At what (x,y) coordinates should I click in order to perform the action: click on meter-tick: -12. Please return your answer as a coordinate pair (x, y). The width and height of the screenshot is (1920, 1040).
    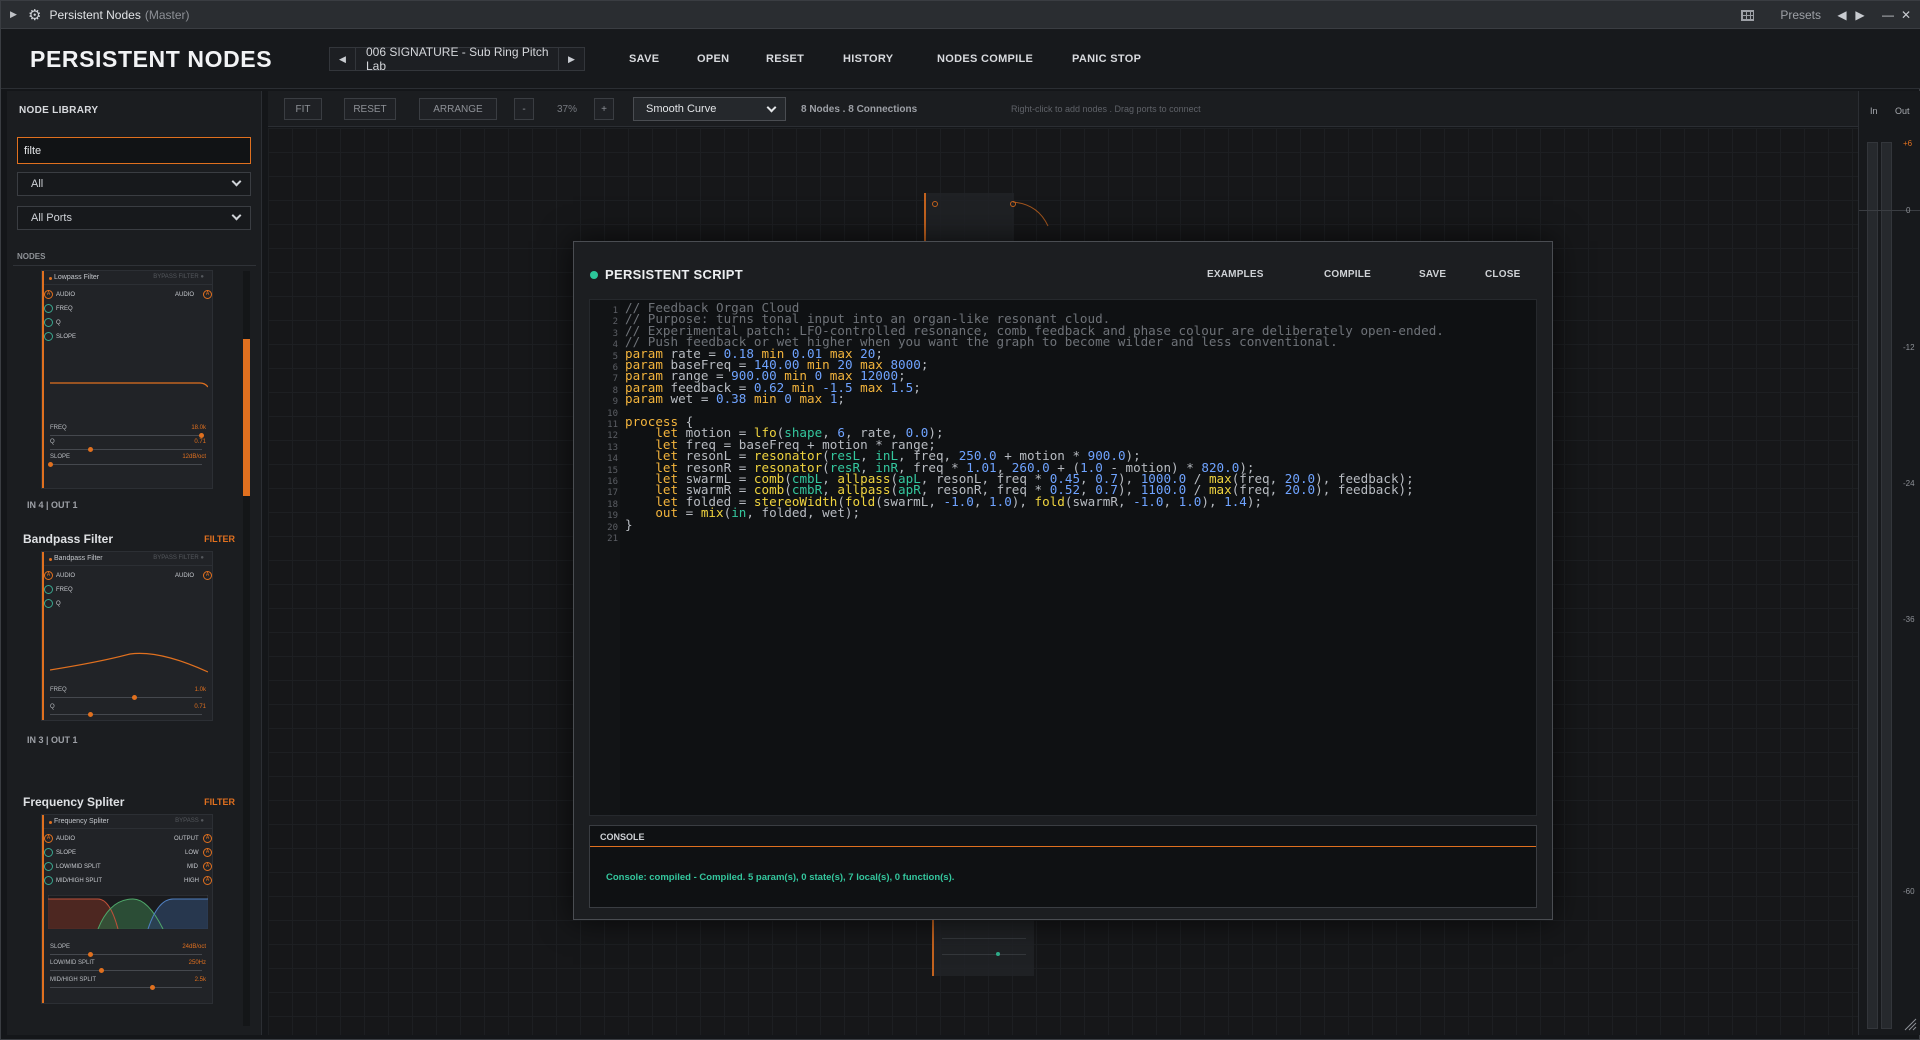
    Looking at the image, I should click on (1909, 347).